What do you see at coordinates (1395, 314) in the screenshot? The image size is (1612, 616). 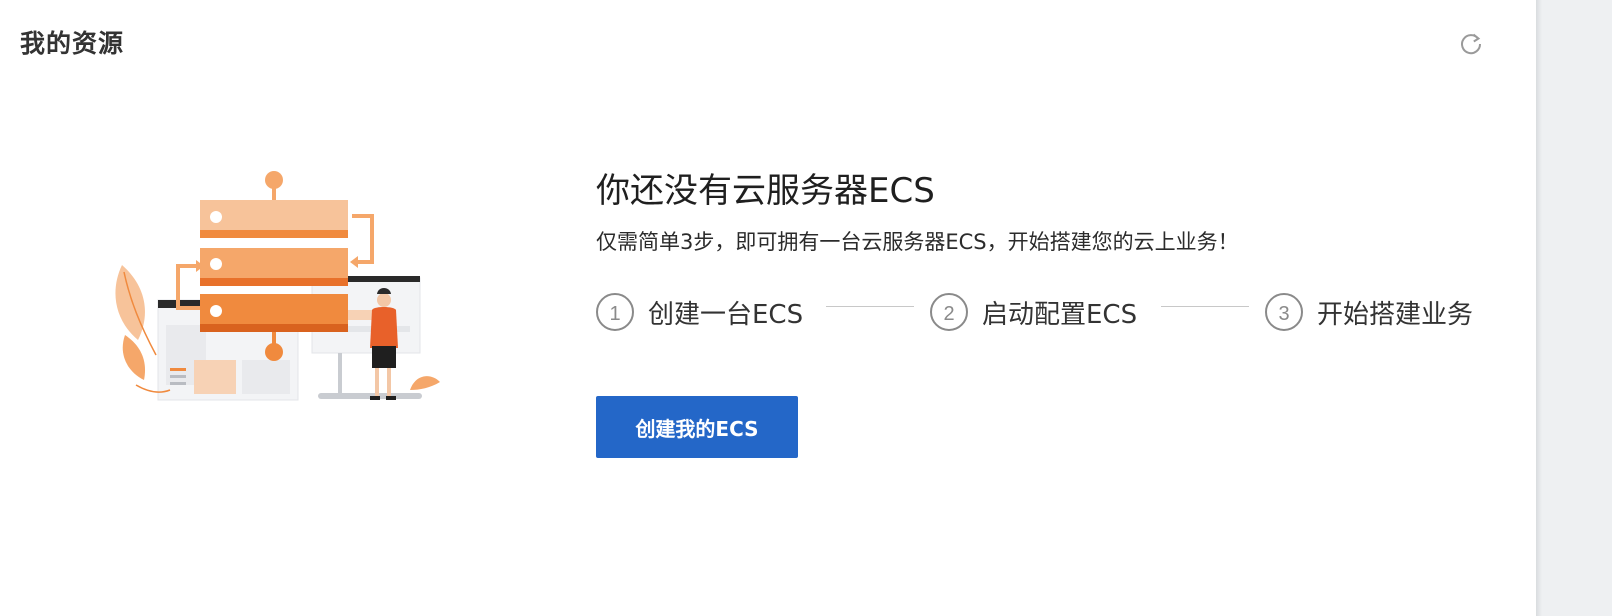 I see `step-label: 开始搭建业务` at bounding box center [1395, 314].